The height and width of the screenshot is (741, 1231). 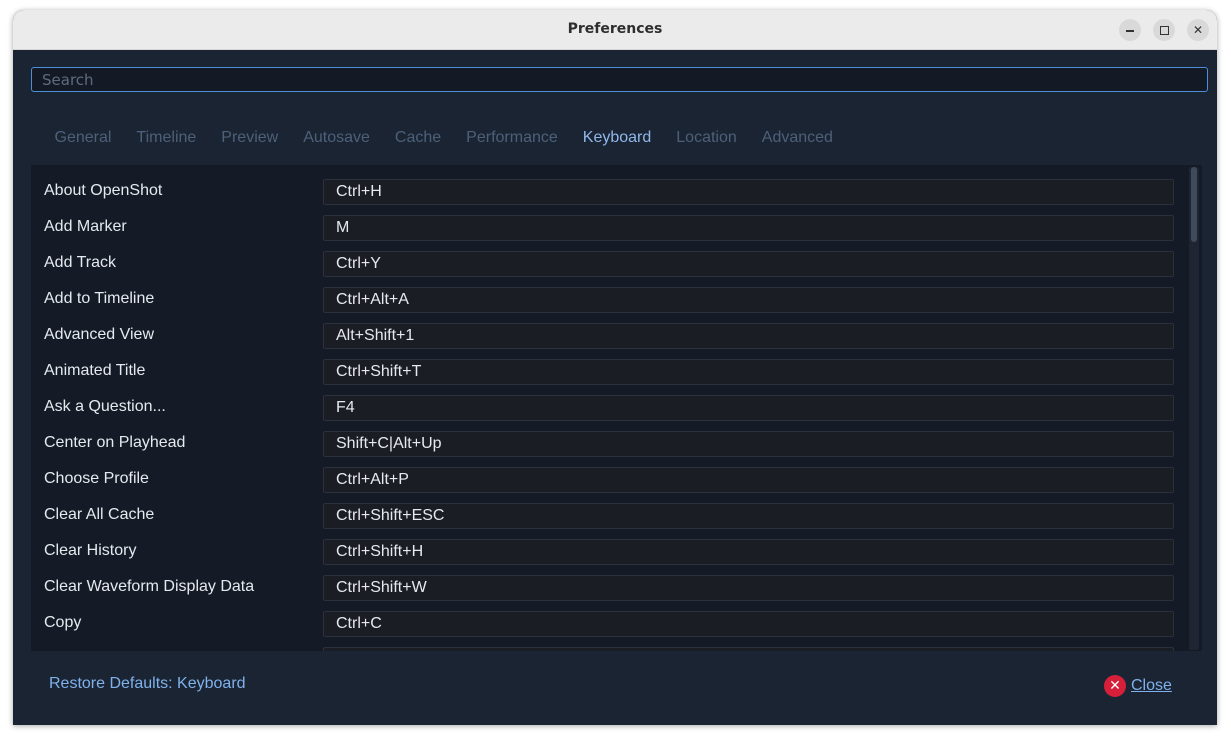 I want to click on shortcut-row: Add to Timeline Ctrl+Alt+A, so click(x=611, y=300).